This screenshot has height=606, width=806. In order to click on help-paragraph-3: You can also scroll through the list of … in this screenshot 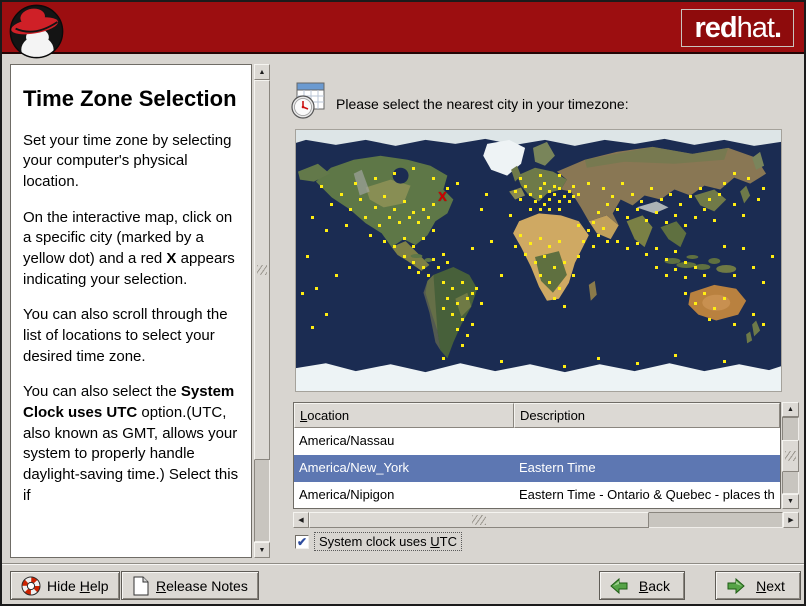, I will do `click(125, 335)`.